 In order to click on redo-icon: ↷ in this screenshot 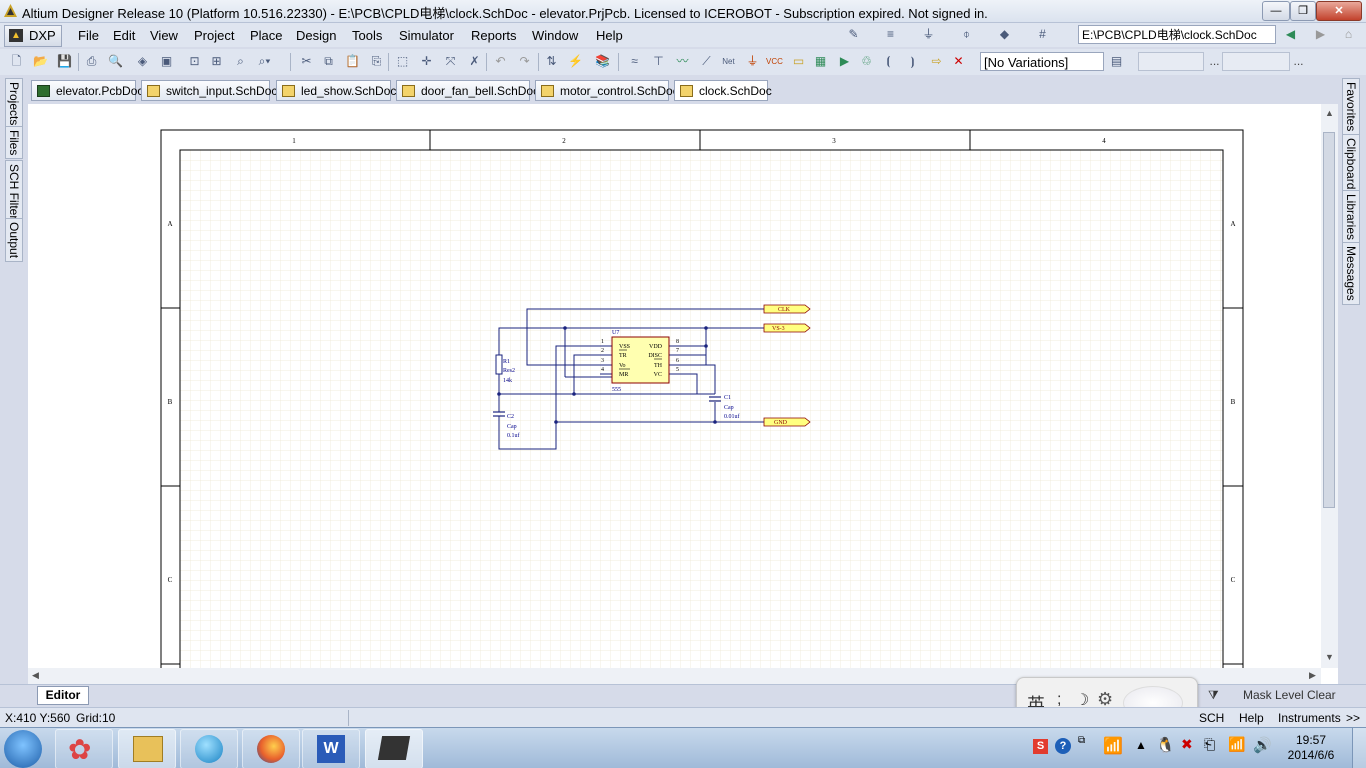, I will do `click(524, 61)`.